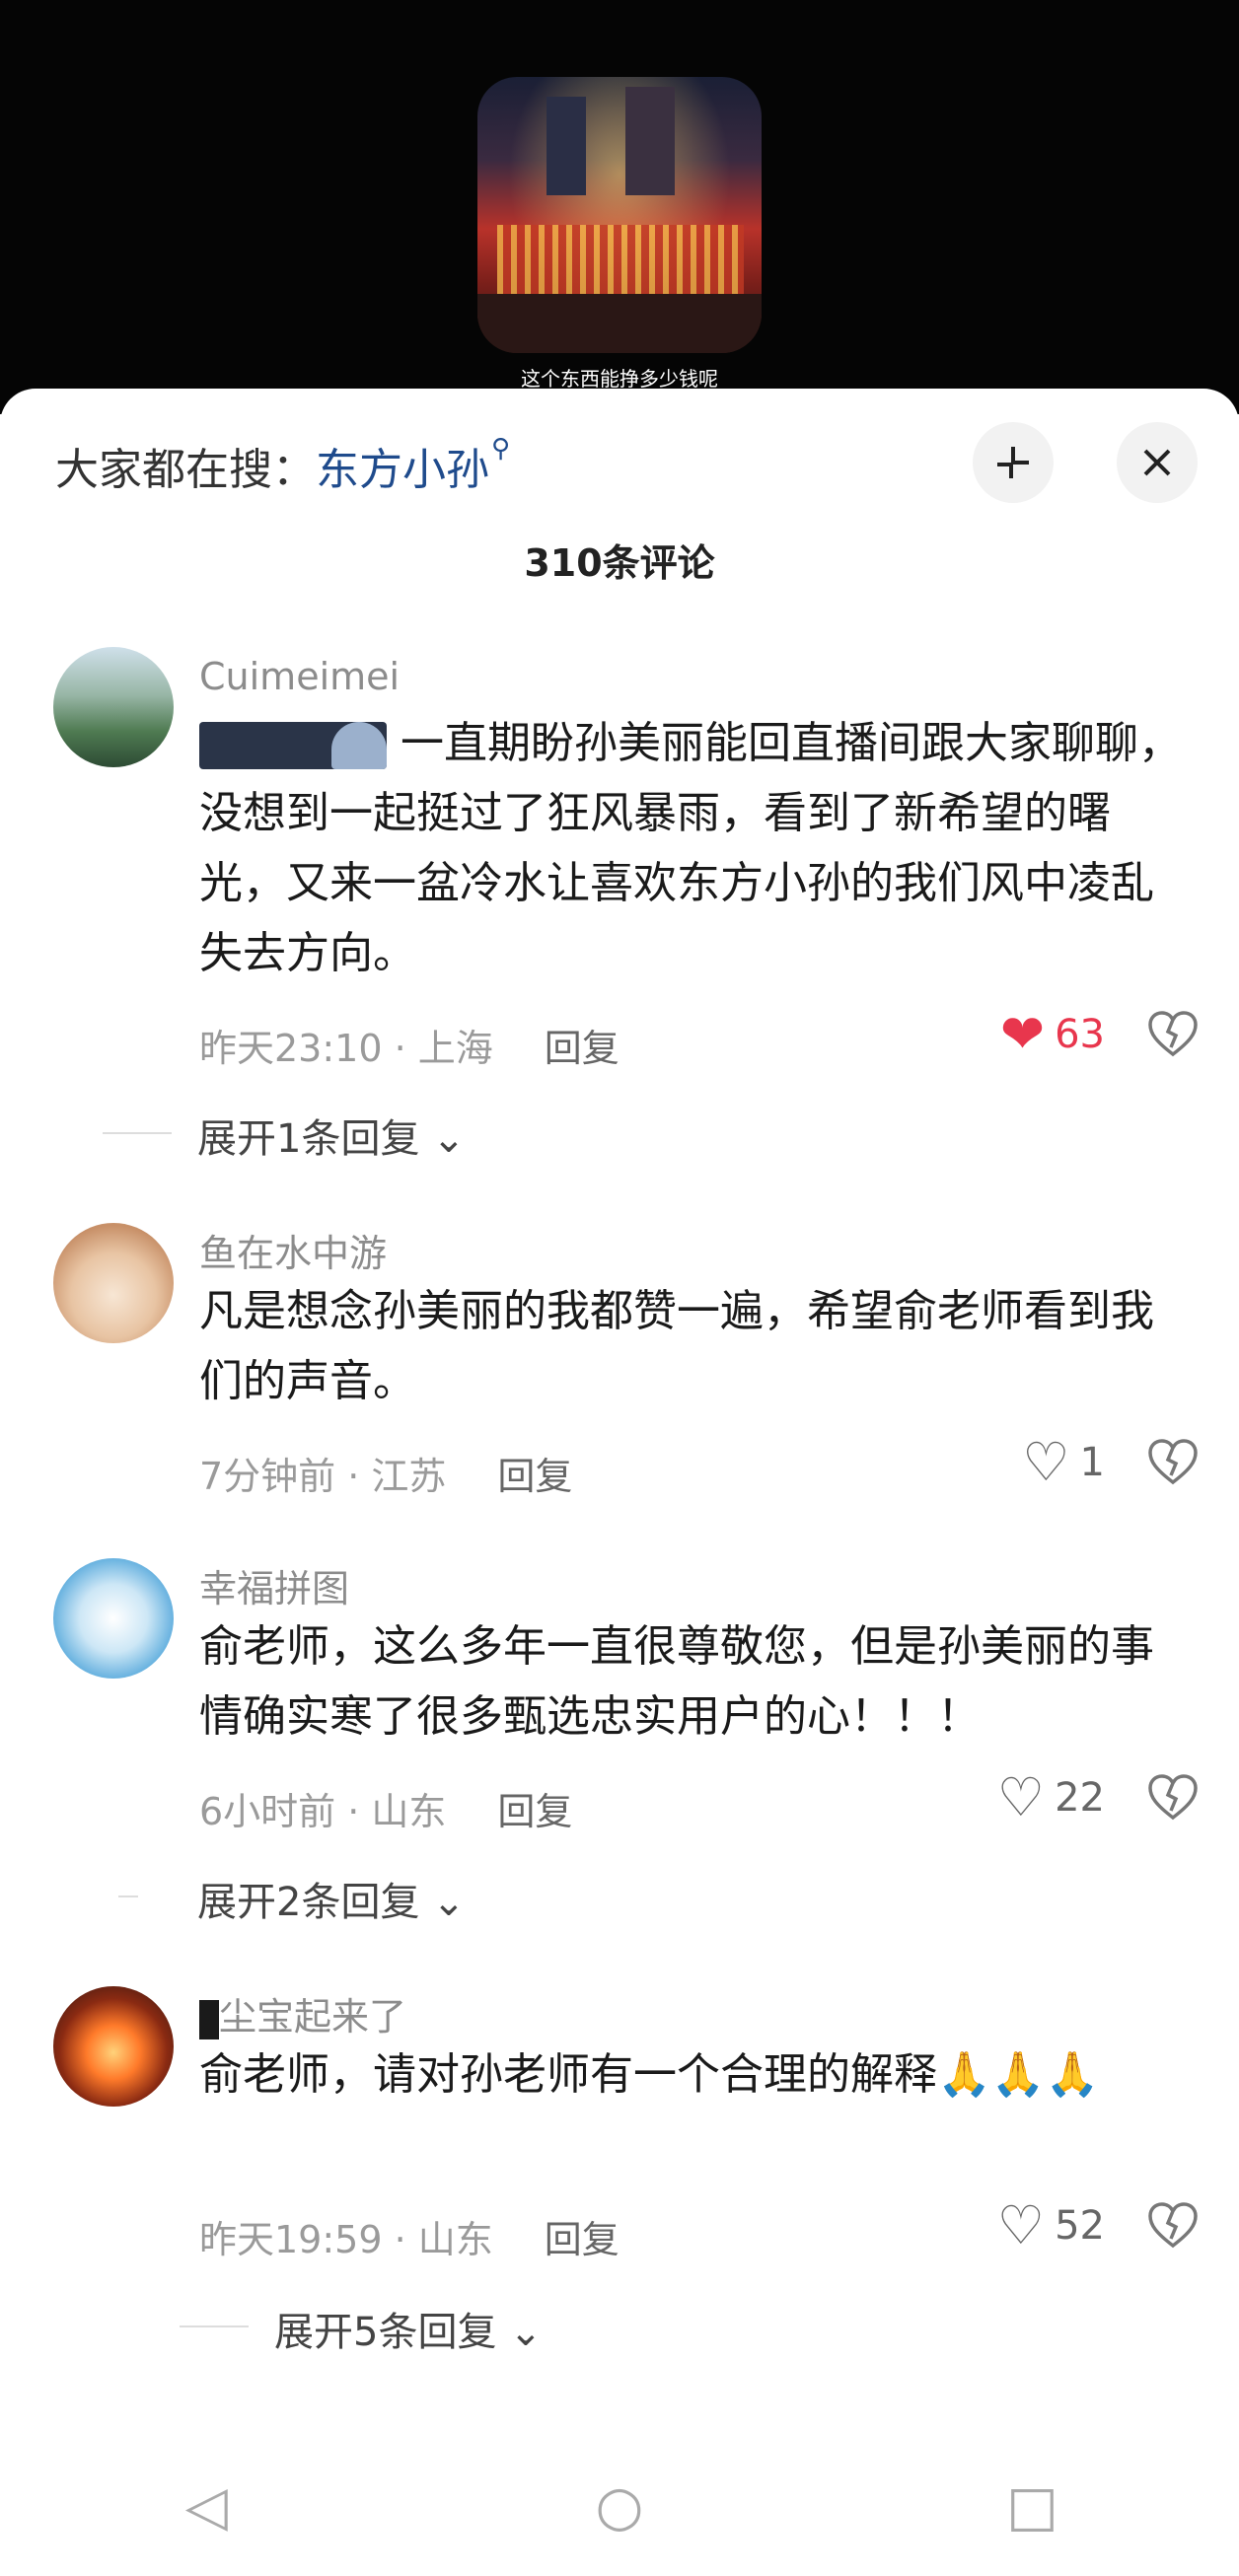 Image resolution: width=1239 pixels, height=2576 pixels. I want to click on system-nav-bar: ◁ ○ □, so click(619, 2506).